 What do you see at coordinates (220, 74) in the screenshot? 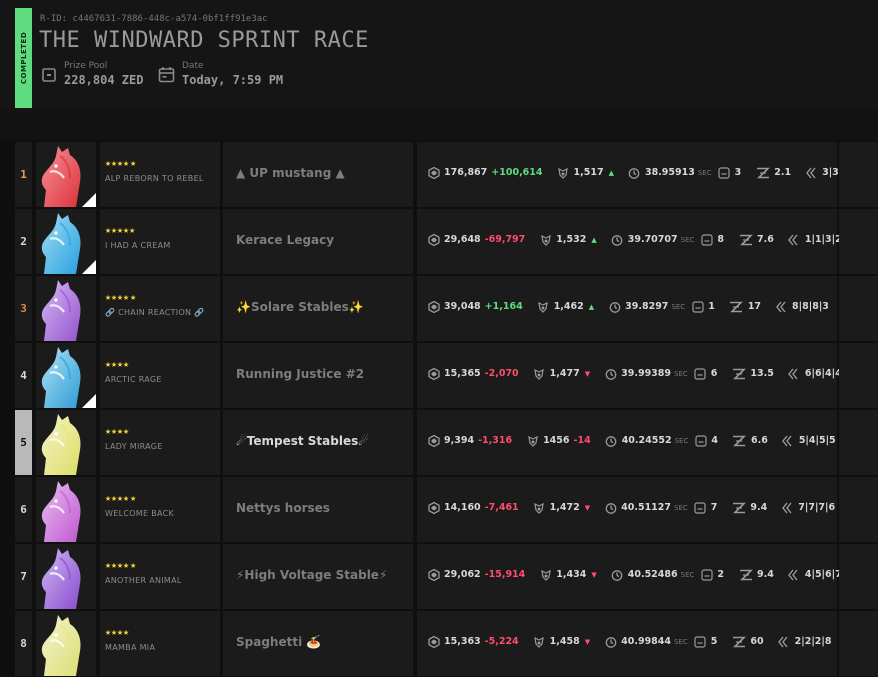
I see `race-date: Date Today, 7:59 PM` at bounding box center [220, 74].